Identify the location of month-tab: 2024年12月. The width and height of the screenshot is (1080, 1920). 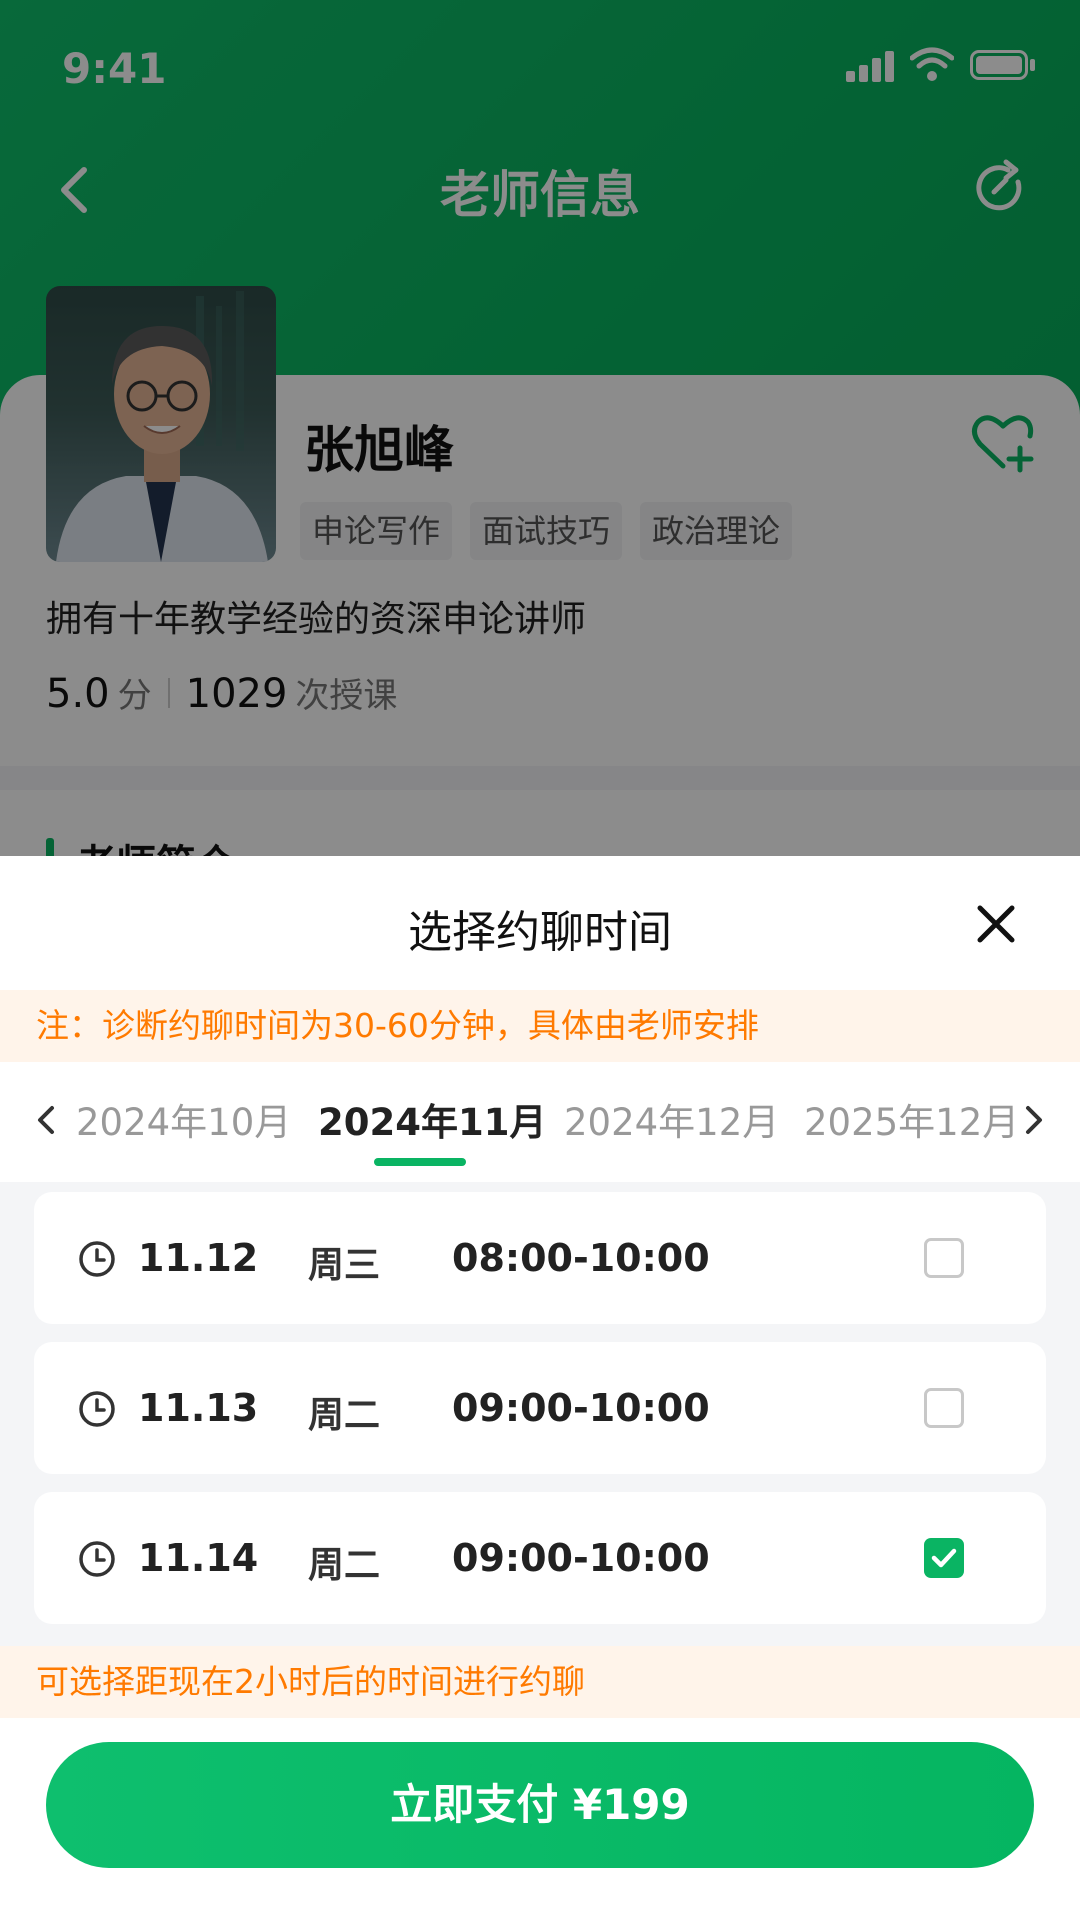
(671, 1119).